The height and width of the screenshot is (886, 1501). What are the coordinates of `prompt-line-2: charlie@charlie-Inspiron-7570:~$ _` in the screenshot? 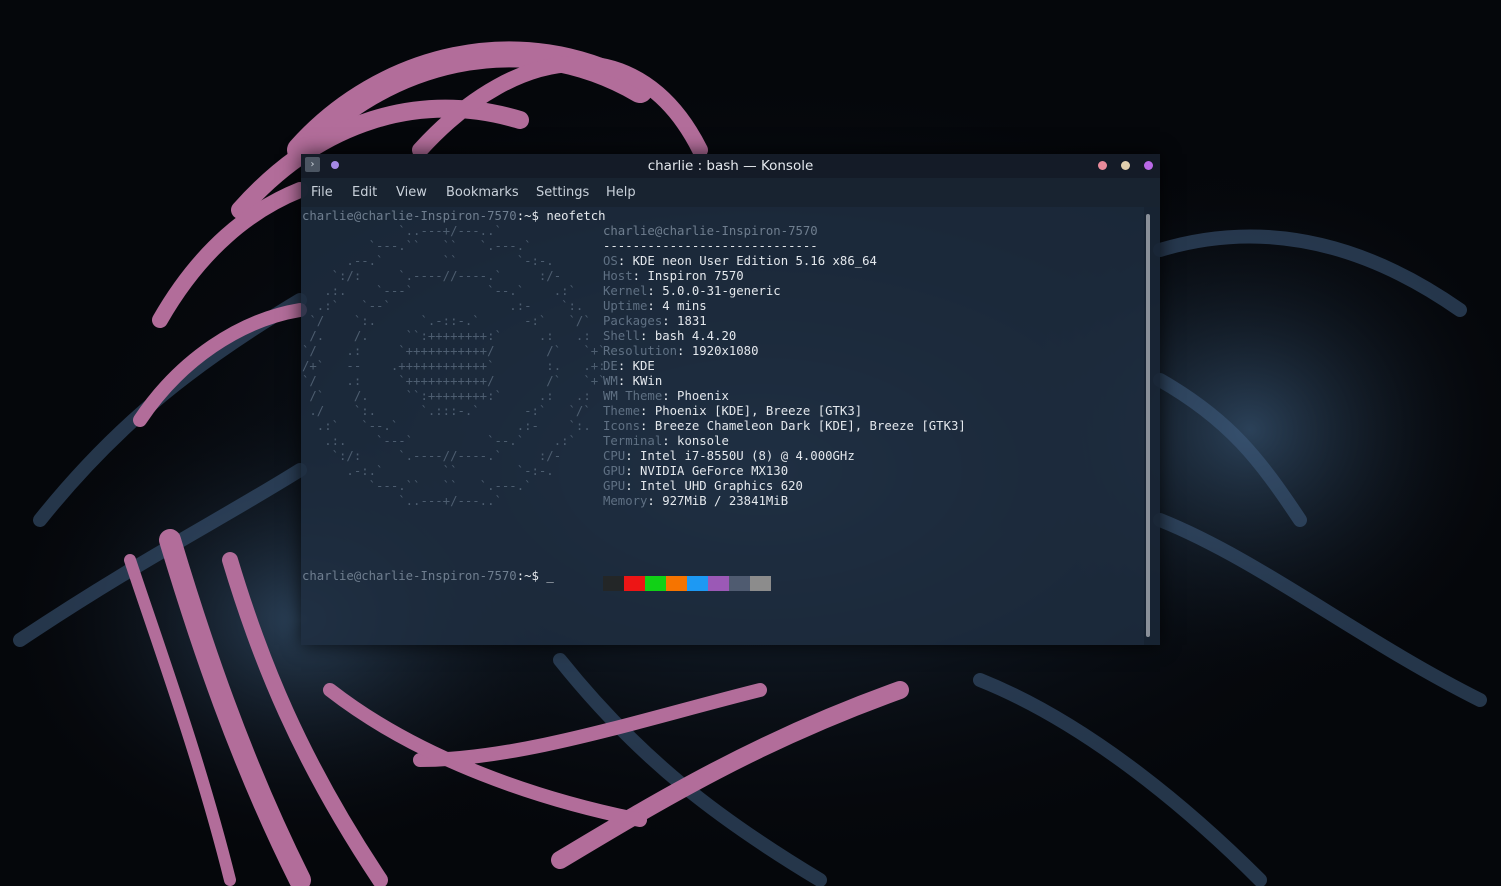 It's located at (428, 576).